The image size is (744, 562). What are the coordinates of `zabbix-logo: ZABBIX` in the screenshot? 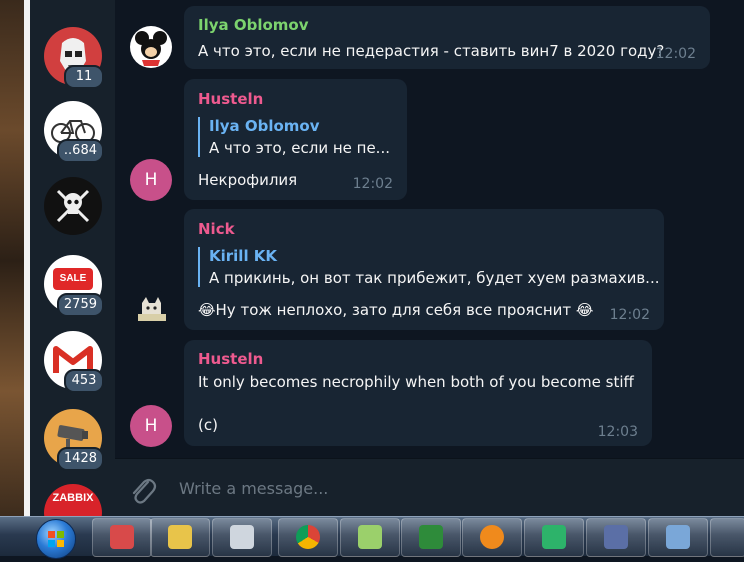 It's located at (73, 498).